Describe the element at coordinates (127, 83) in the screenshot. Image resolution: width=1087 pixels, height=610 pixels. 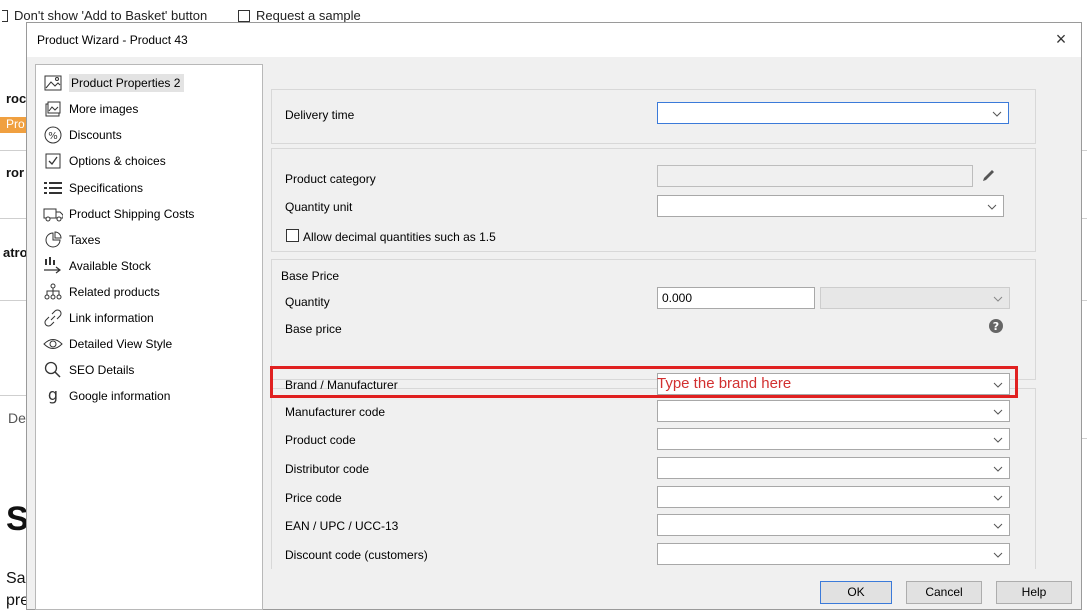
I see `nav-item-label: Product Properties 2` at that location.